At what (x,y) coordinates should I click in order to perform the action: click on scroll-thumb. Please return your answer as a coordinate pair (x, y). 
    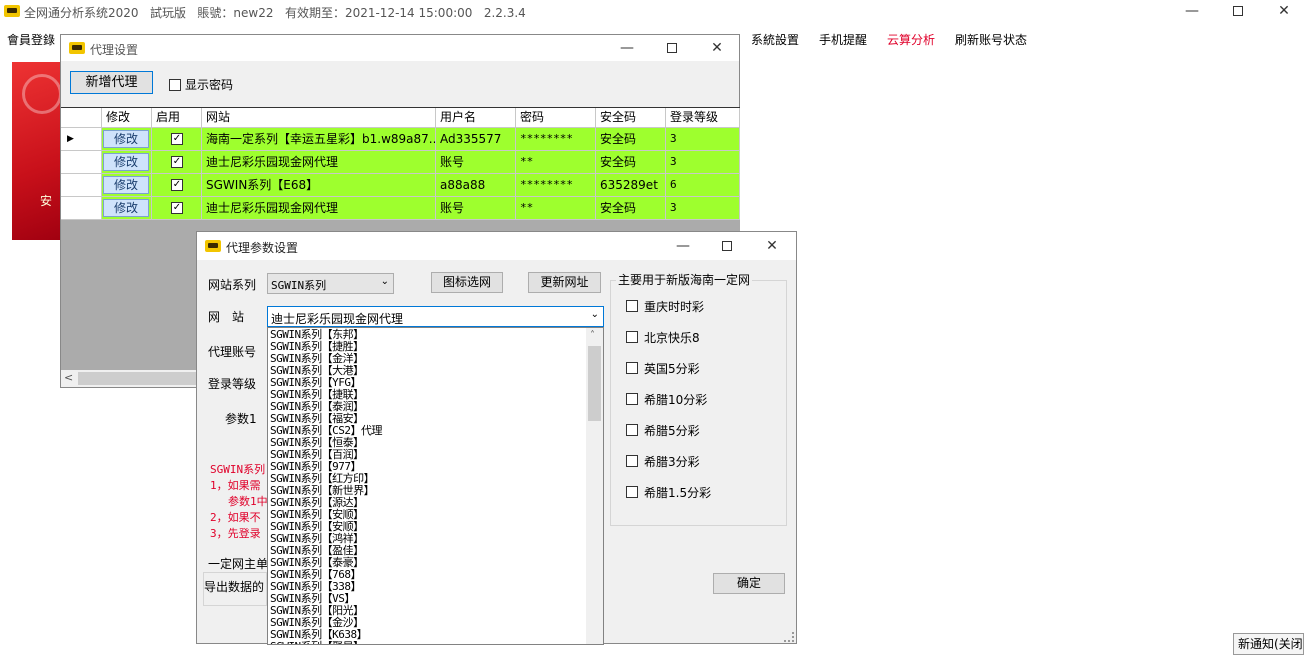
    Looking at the image, I should click on (143, 378).